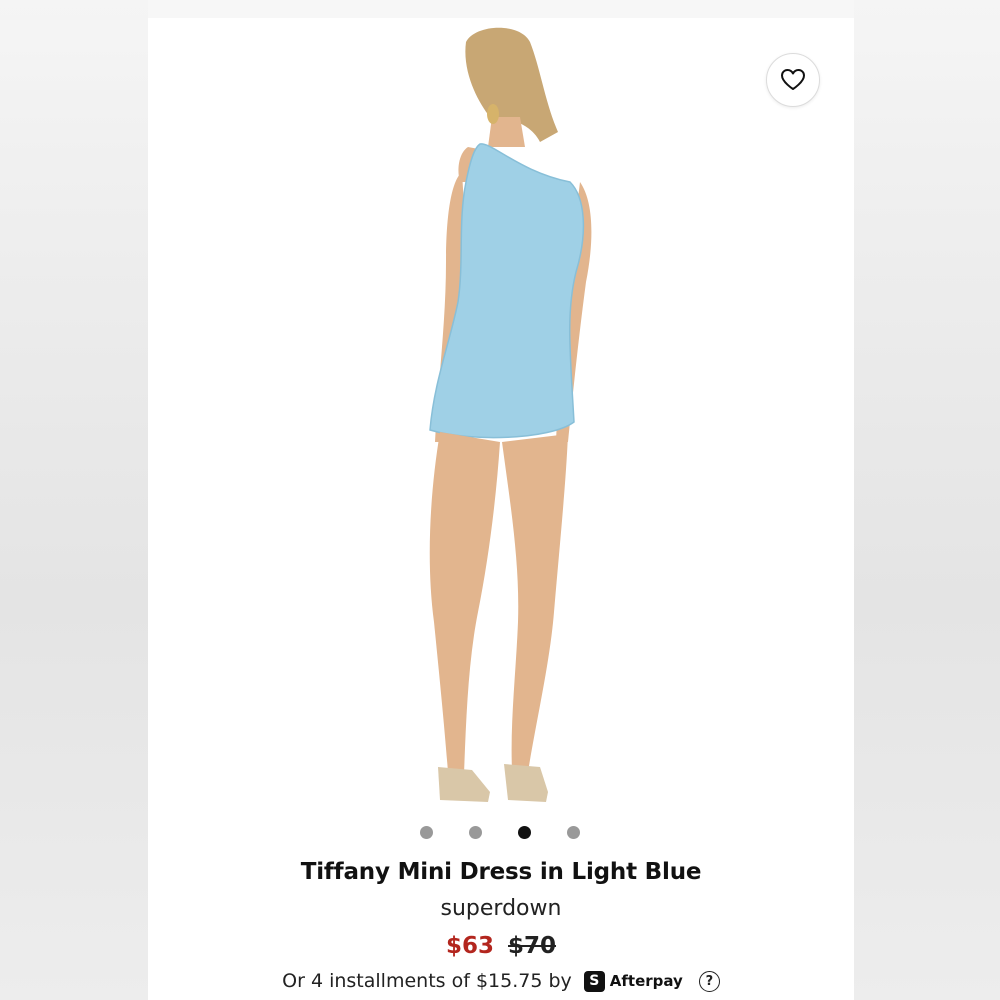 The width and height of the screenshot is (1000, 1000). What do you see at coordinates (927, 500) in the screenshot?
I see `background-blur-right` at bounding box center [927, 500].